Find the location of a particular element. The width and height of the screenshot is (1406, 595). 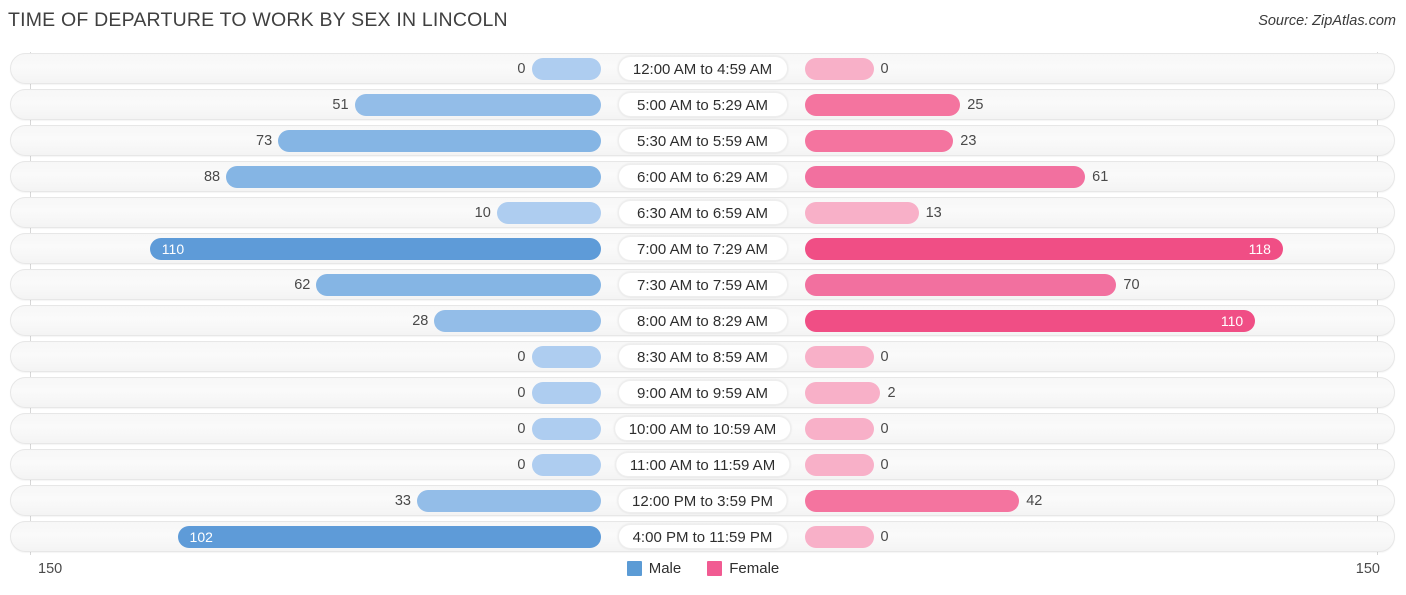

bar-value-male: 73 is located at coordinates (264, 141).